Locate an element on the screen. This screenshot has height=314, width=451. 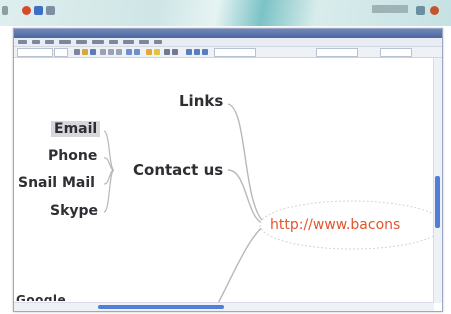
menu-help is located at coordinates (158, 42).